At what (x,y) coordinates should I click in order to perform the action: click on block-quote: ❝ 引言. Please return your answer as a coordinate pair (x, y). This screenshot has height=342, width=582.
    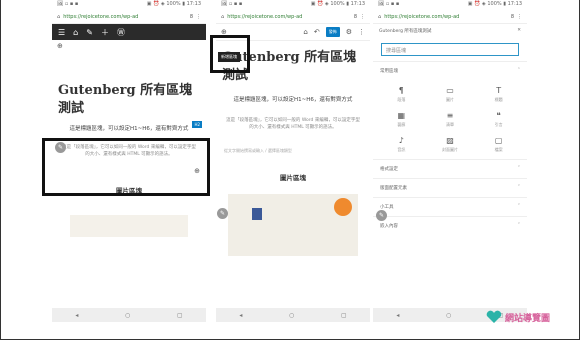
    Looking at the image, I should click on (498, 119).